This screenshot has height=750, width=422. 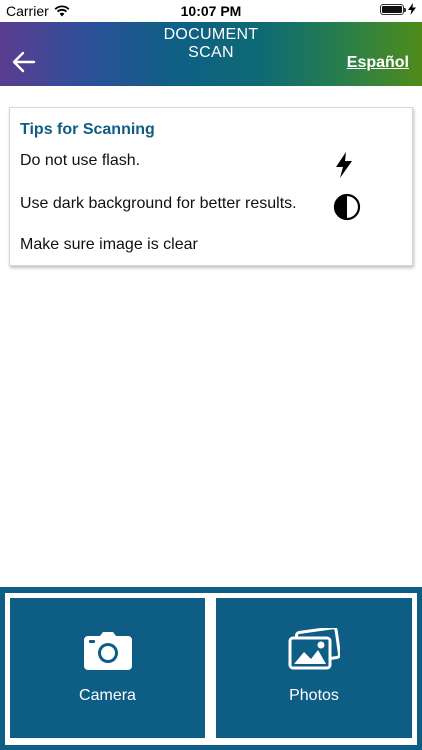 I want to click on battery-icon, so click(x=393, y=9).